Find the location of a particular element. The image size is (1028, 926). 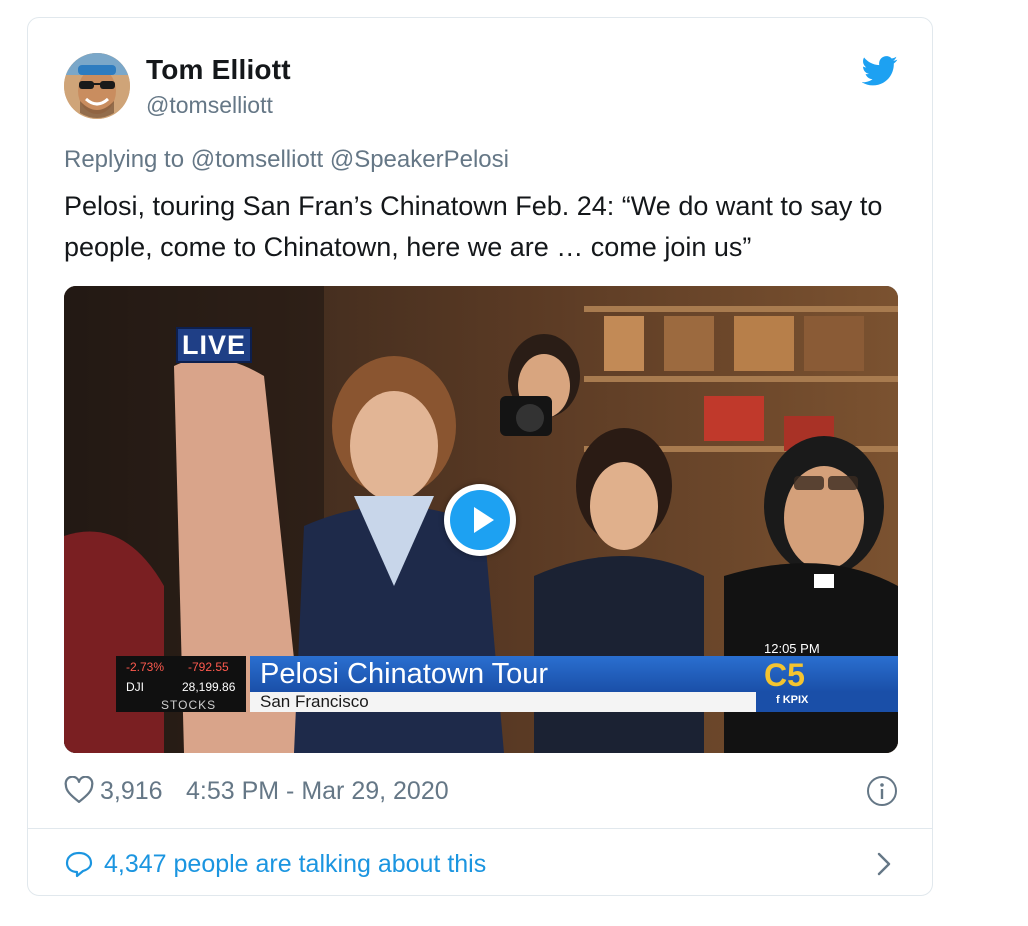

stock-ticker: -2.73% -792.55 DJI 28,199.86 STOCKS is located at coordinates (181, 684).